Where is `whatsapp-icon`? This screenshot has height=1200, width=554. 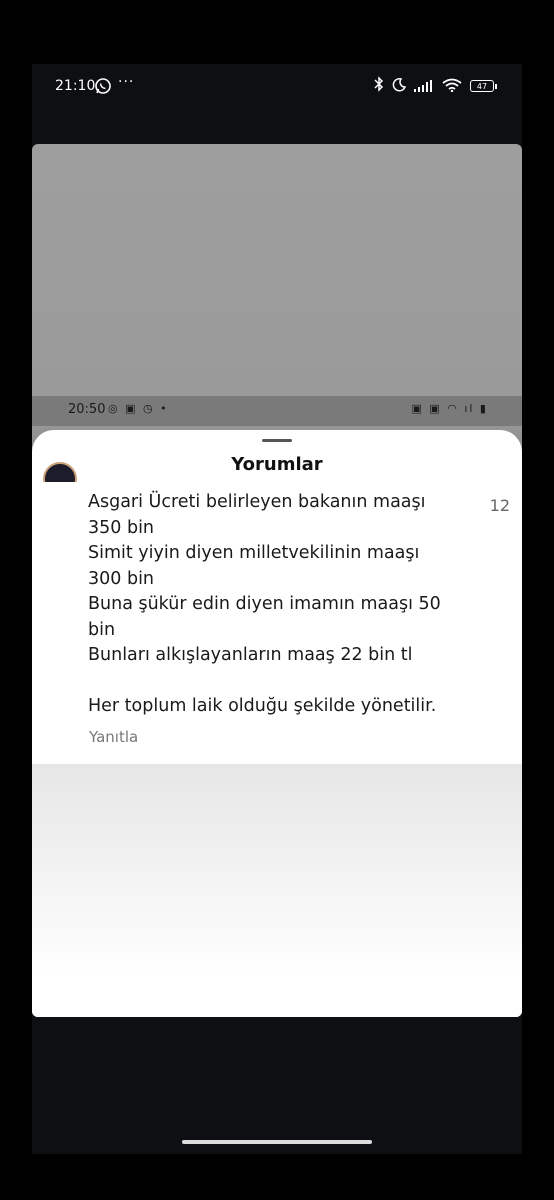 whatsapp-icon is located at coordinates (103, 86).